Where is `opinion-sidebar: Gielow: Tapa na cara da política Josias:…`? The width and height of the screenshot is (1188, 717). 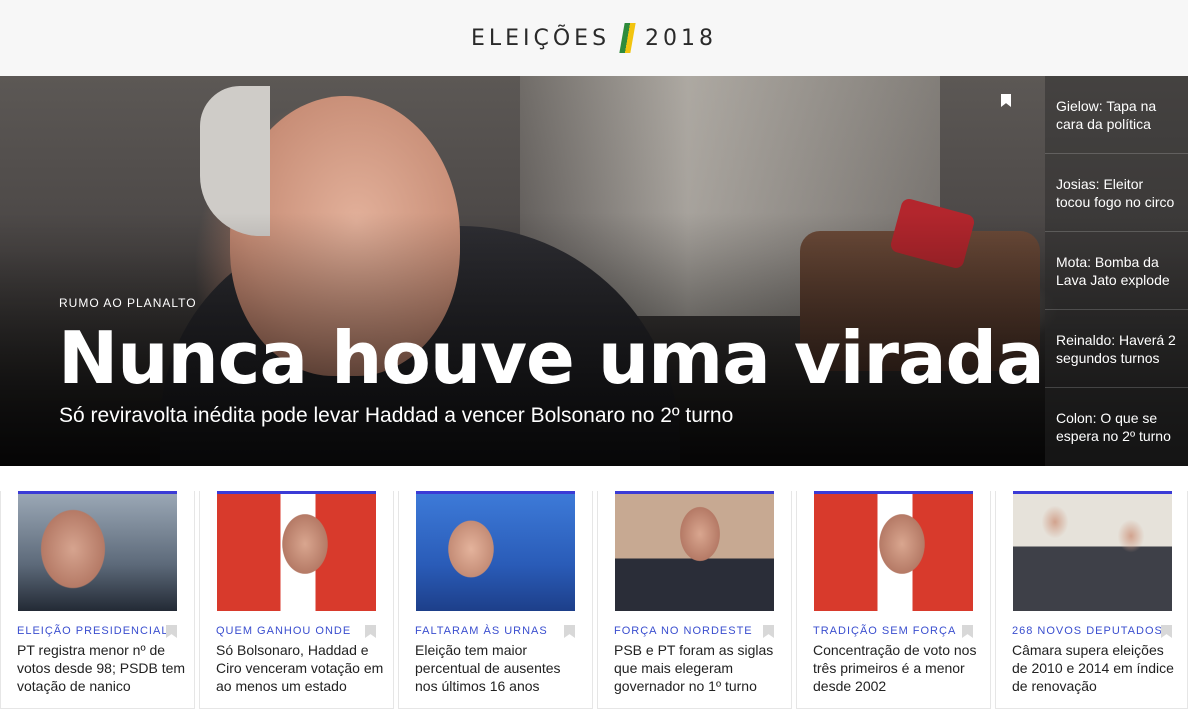 opinion-sidebar: Gielow: Tapa na cara da política Josias:… is located at coordinates (1116, 271).